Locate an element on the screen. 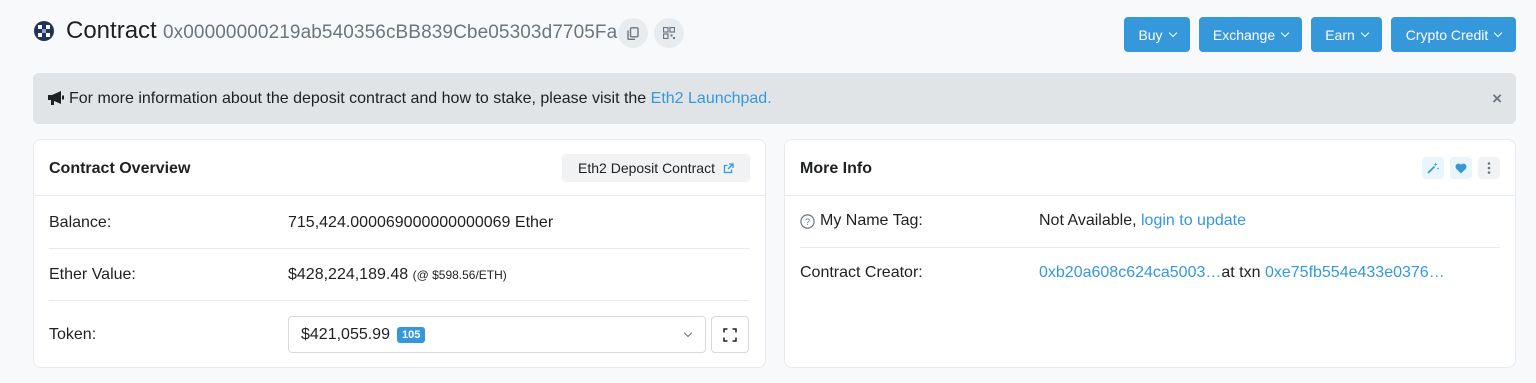  qr-code-button is located at coordinates (669, 33).